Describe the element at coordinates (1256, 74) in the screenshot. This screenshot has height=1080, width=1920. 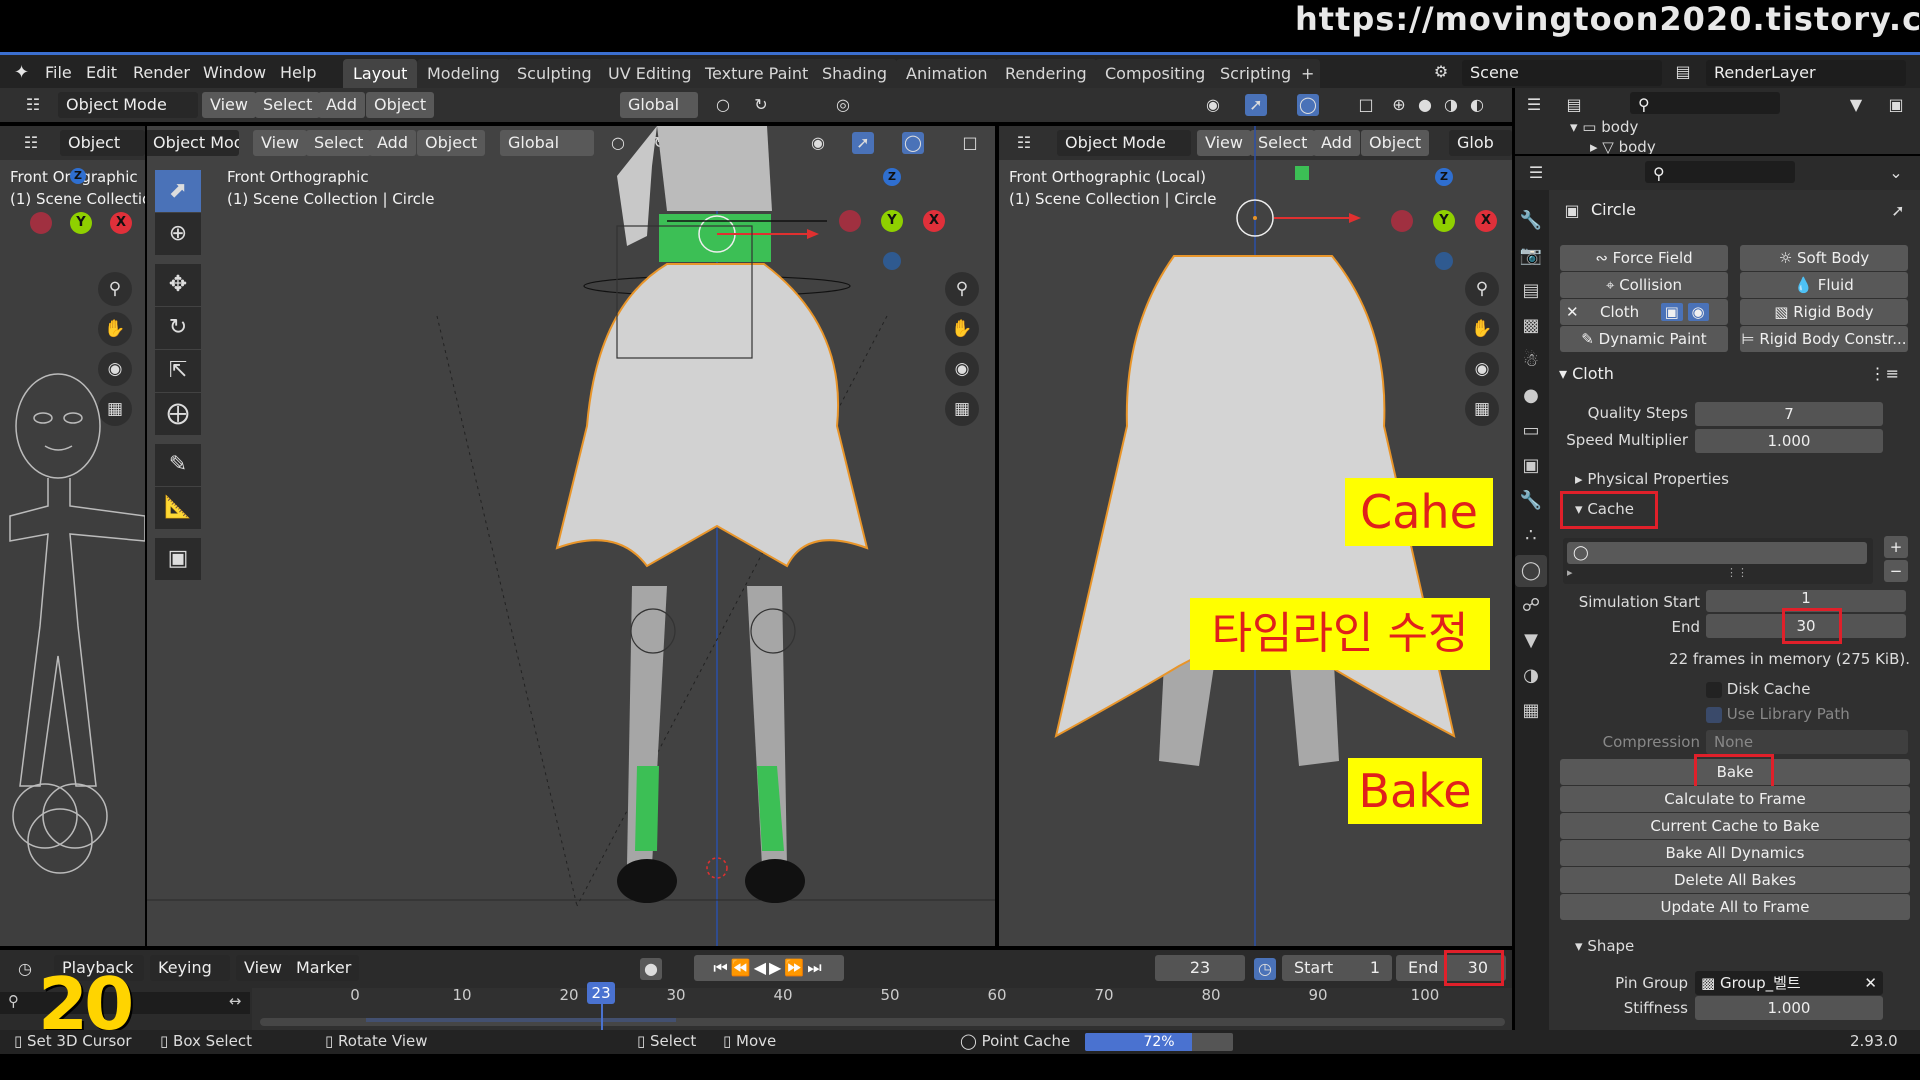
I see `tab-scripting: Scripting` at that location.